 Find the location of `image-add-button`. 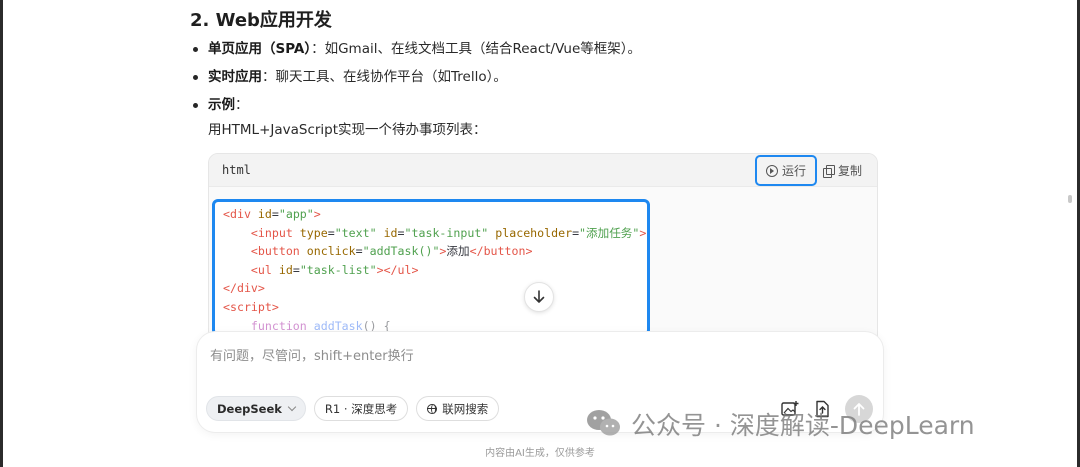

image-add-button is located at coordinates (790, 411).